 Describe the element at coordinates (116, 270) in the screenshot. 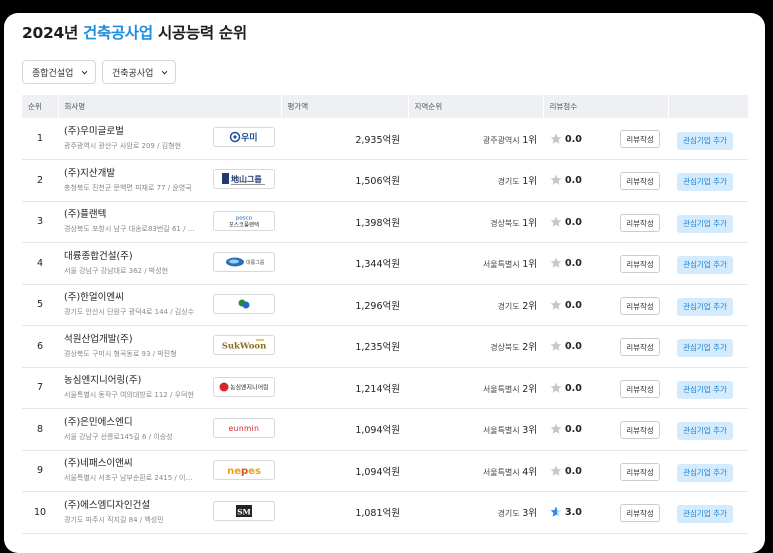

I see `company-address: 서울 강남구 강남대로 362 / 박성현` at that location.